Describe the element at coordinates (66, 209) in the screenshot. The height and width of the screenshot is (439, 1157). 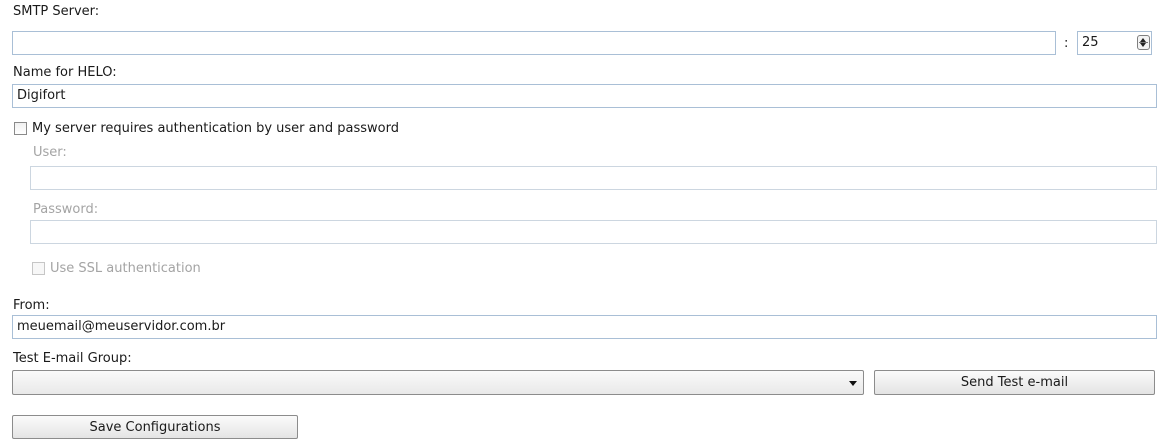
I see `password-label: Password:` at that location.